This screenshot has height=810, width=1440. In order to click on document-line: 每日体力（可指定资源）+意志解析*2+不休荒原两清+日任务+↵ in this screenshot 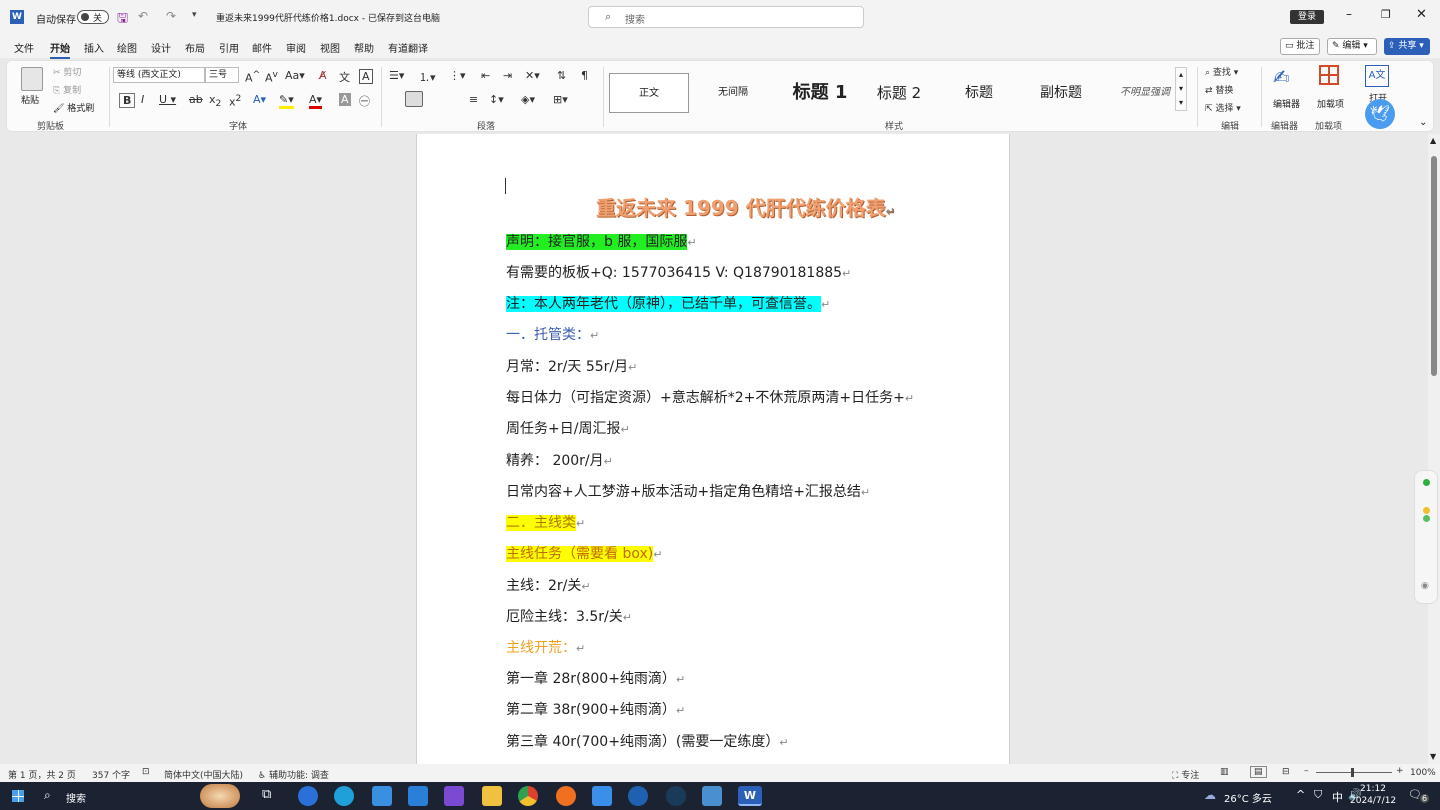, I will do `click(710, 398)`.